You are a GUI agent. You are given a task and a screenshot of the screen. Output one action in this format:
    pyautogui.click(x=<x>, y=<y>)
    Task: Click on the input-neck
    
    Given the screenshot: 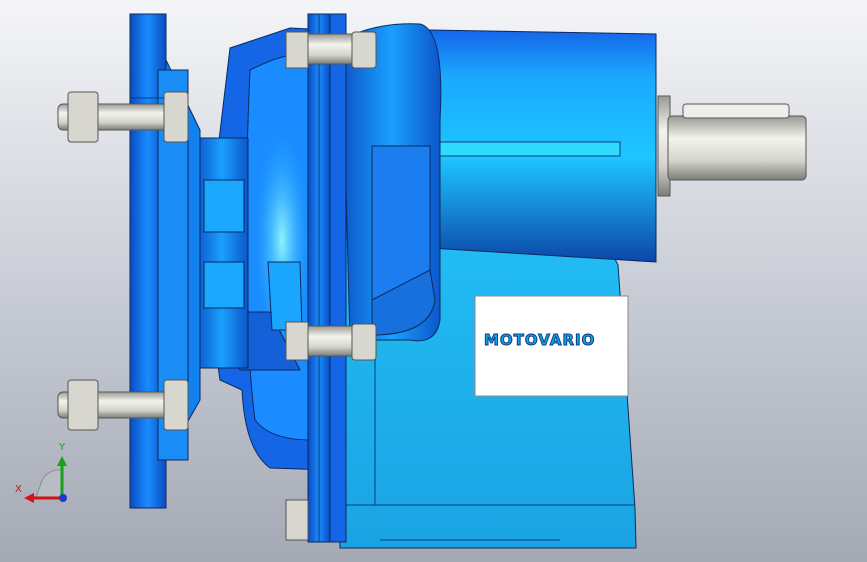 What is the action you would take?
    pyautogui.click(x=222, y=253)
    